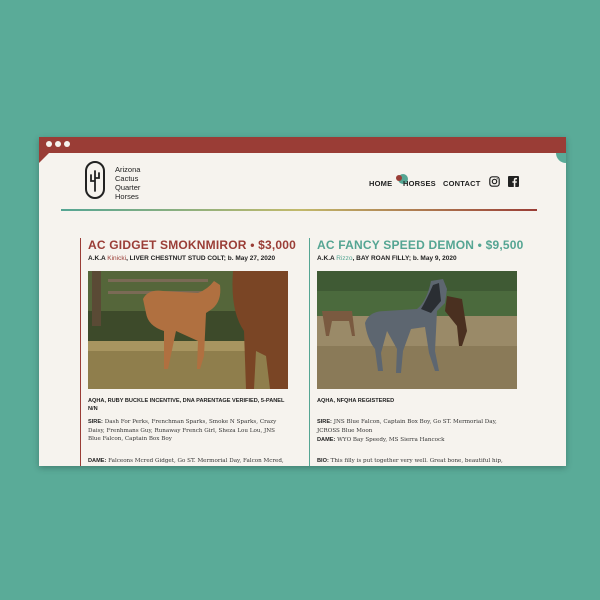 The image size is (600, 600). What do you see at coordinates (127, 178) in the screenshot?
I see `brand-line: Cactus` at bounding box center [127, 178].